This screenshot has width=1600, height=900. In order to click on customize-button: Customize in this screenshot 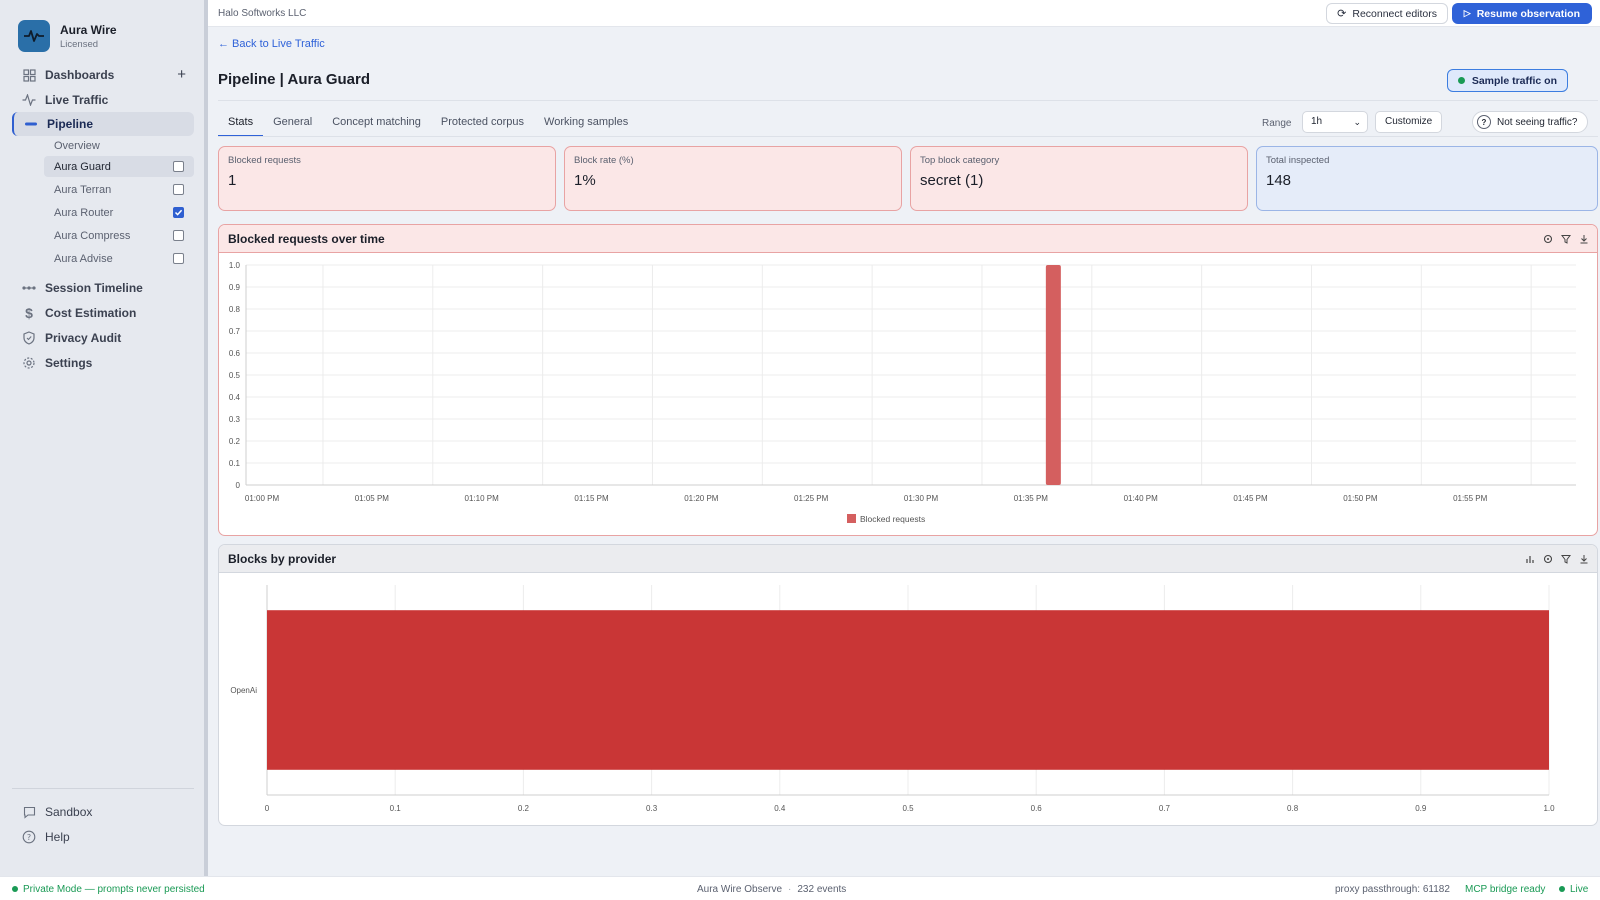, I will do `click(1409, 122)`.